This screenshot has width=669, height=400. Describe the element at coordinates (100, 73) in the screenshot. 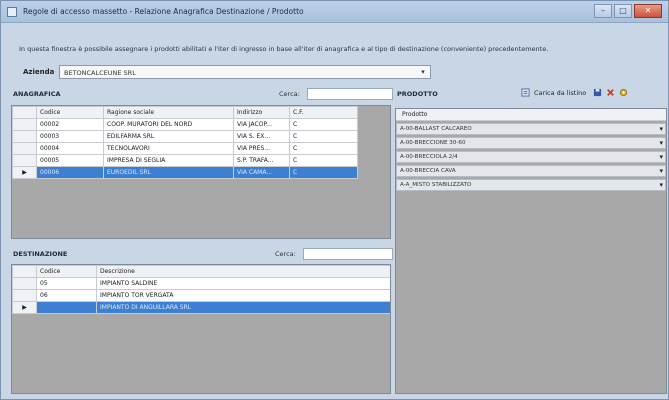

I see `azienda-value: BETONCALCEUNE SRL` at that location.